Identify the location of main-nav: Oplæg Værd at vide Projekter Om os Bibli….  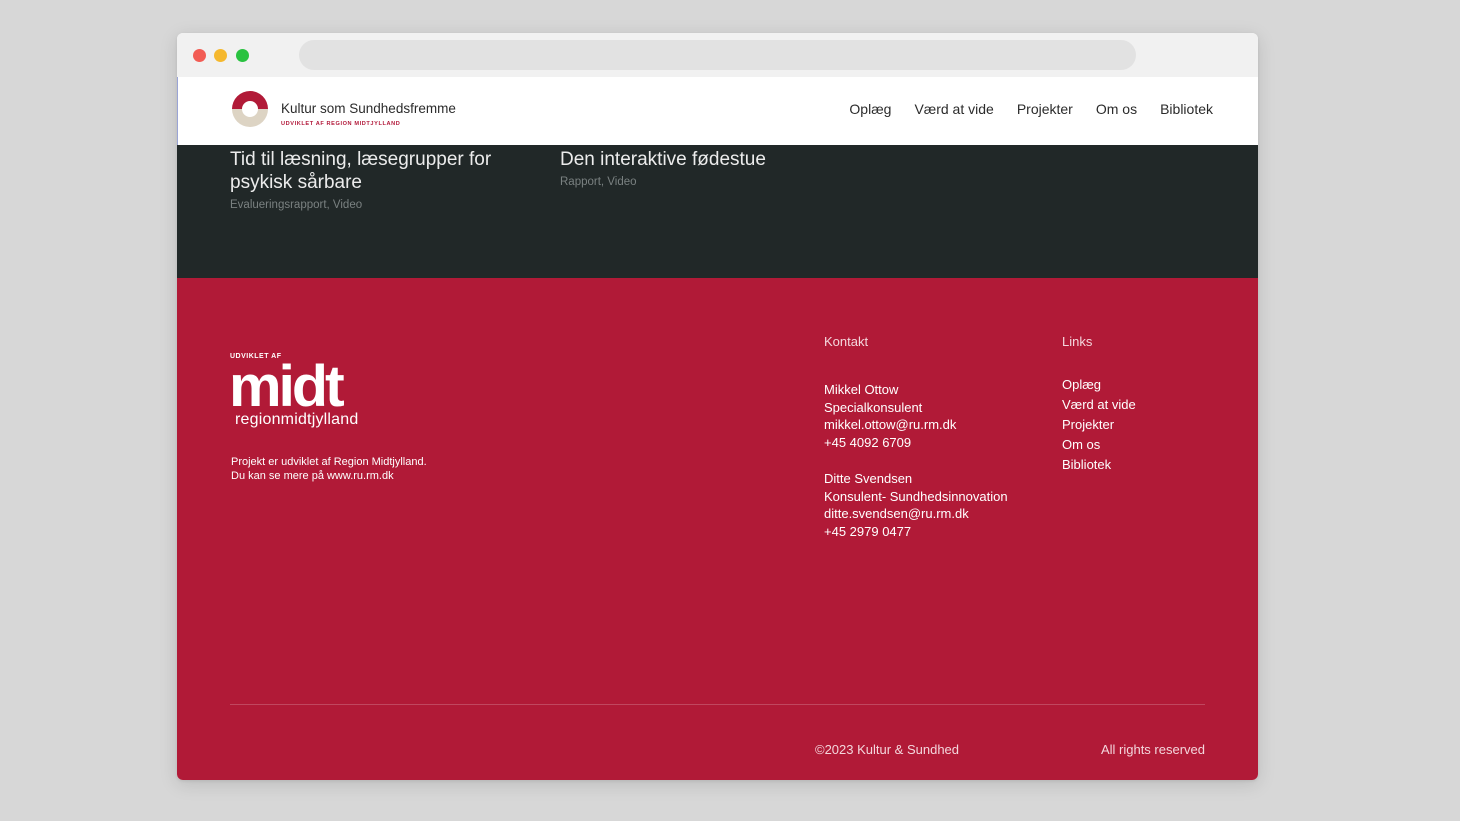
(1031, 109).